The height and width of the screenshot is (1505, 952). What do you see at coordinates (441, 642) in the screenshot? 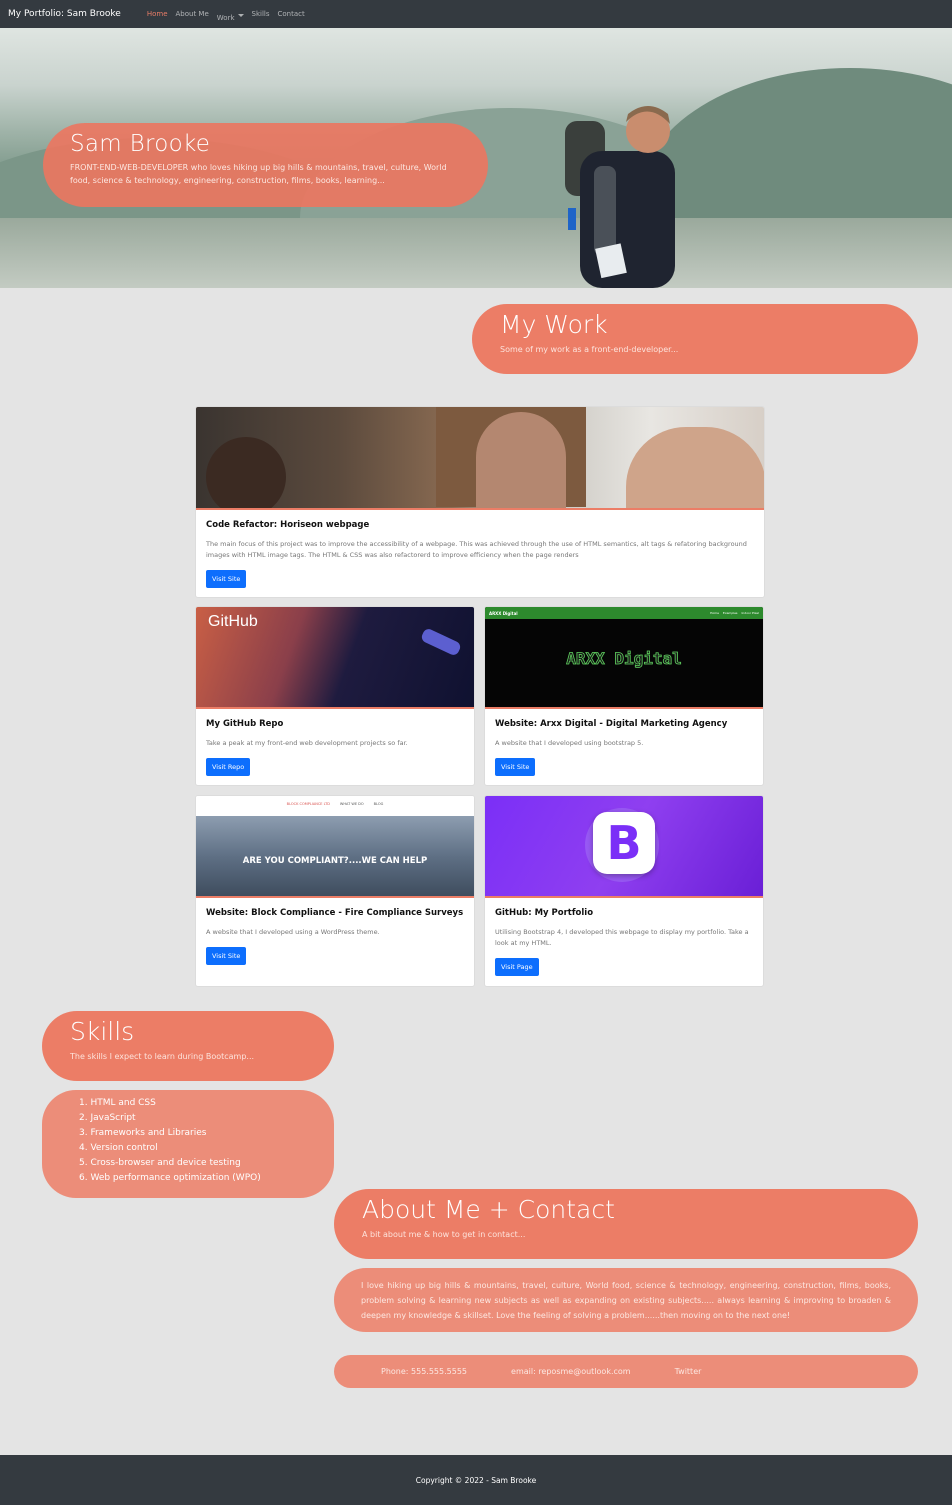
I see `spaceship-shape` at bounding box center [441, 642].